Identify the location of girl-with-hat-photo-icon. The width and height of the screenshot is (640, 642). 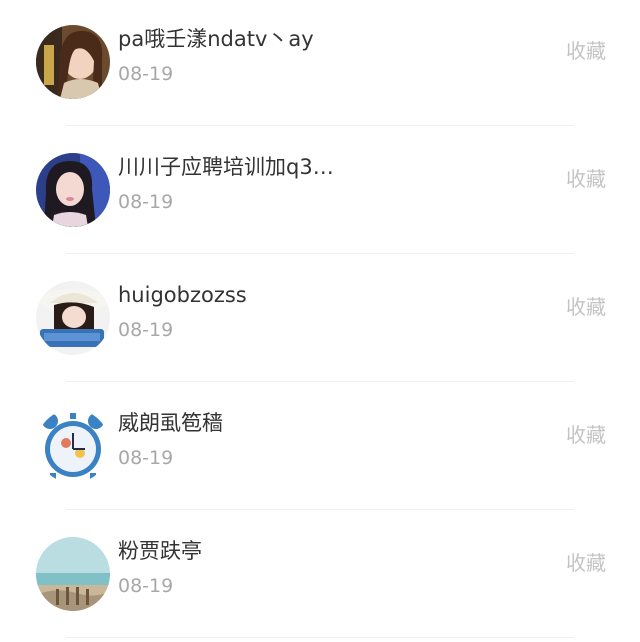
(73, 318).